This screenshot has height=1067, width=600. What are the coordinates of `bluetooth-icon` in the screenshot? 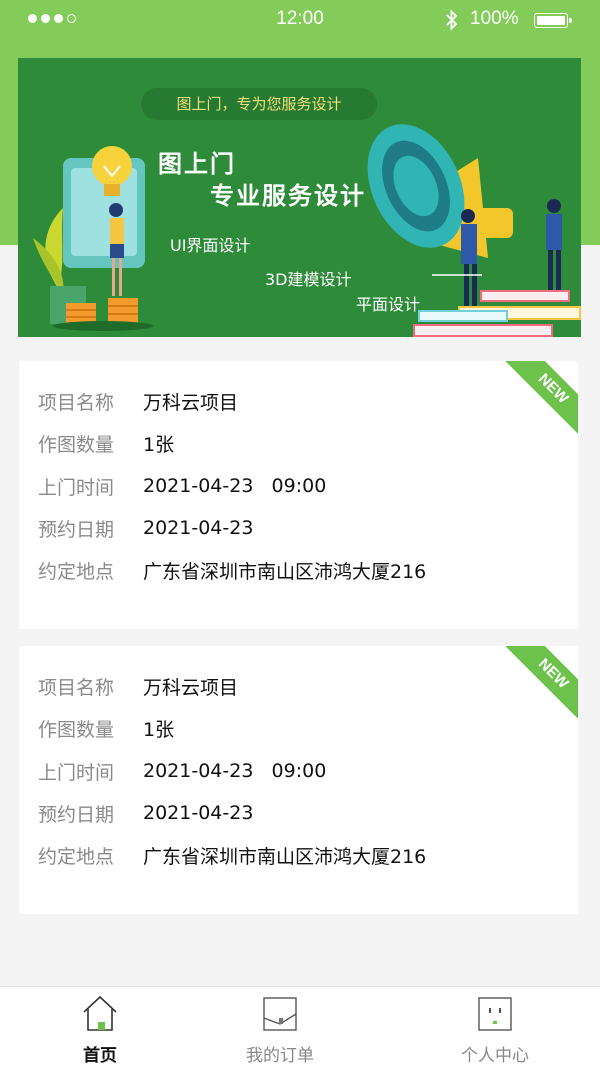 It's located at (452, 20).